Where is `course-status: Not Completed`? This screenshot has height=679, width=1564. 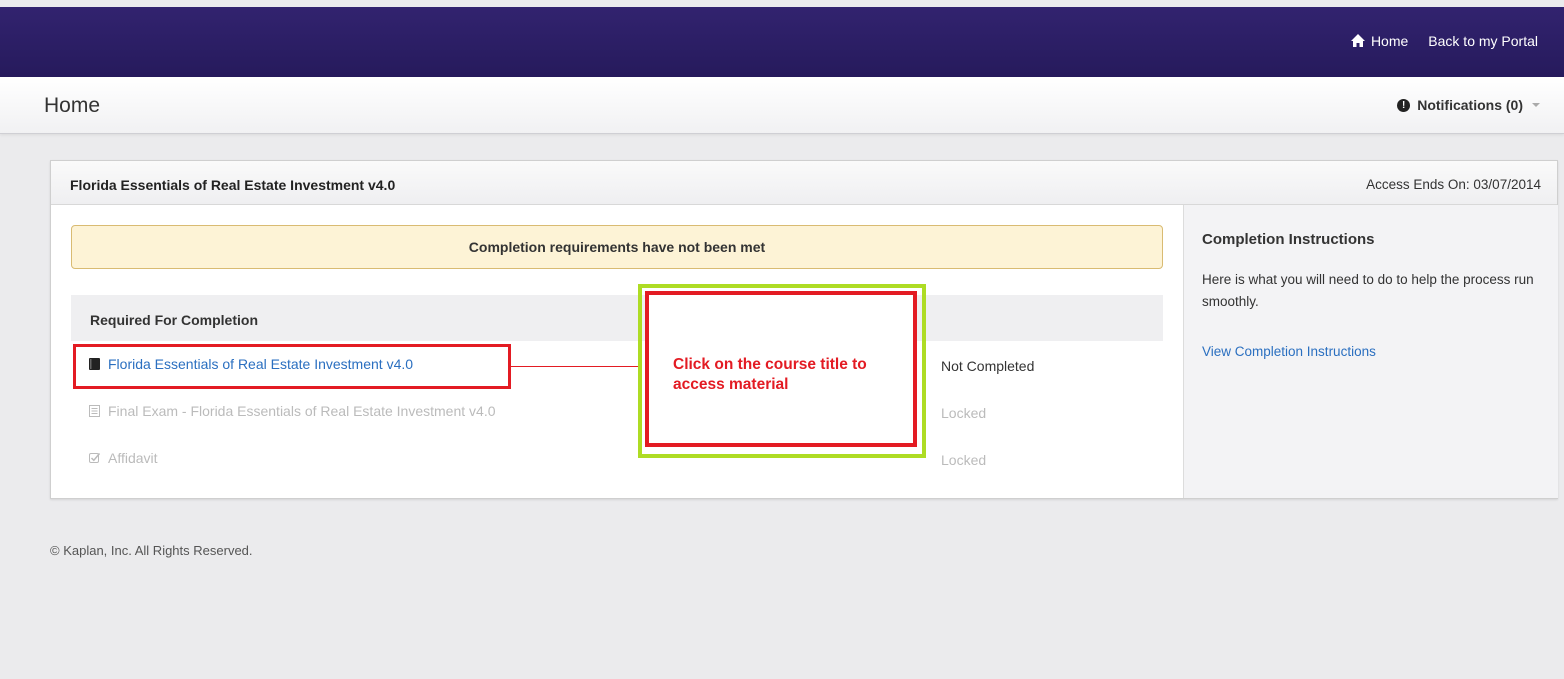 course-status: Not Completed is located at coordinates (988, 366).